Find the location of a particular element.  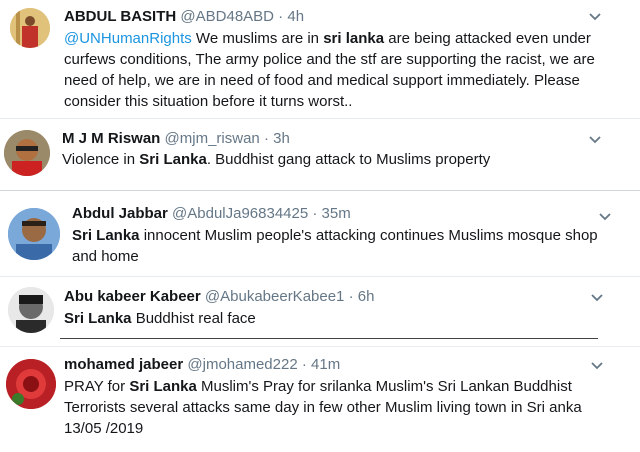

timestamp: 6h is located at coordinates (366, 296).